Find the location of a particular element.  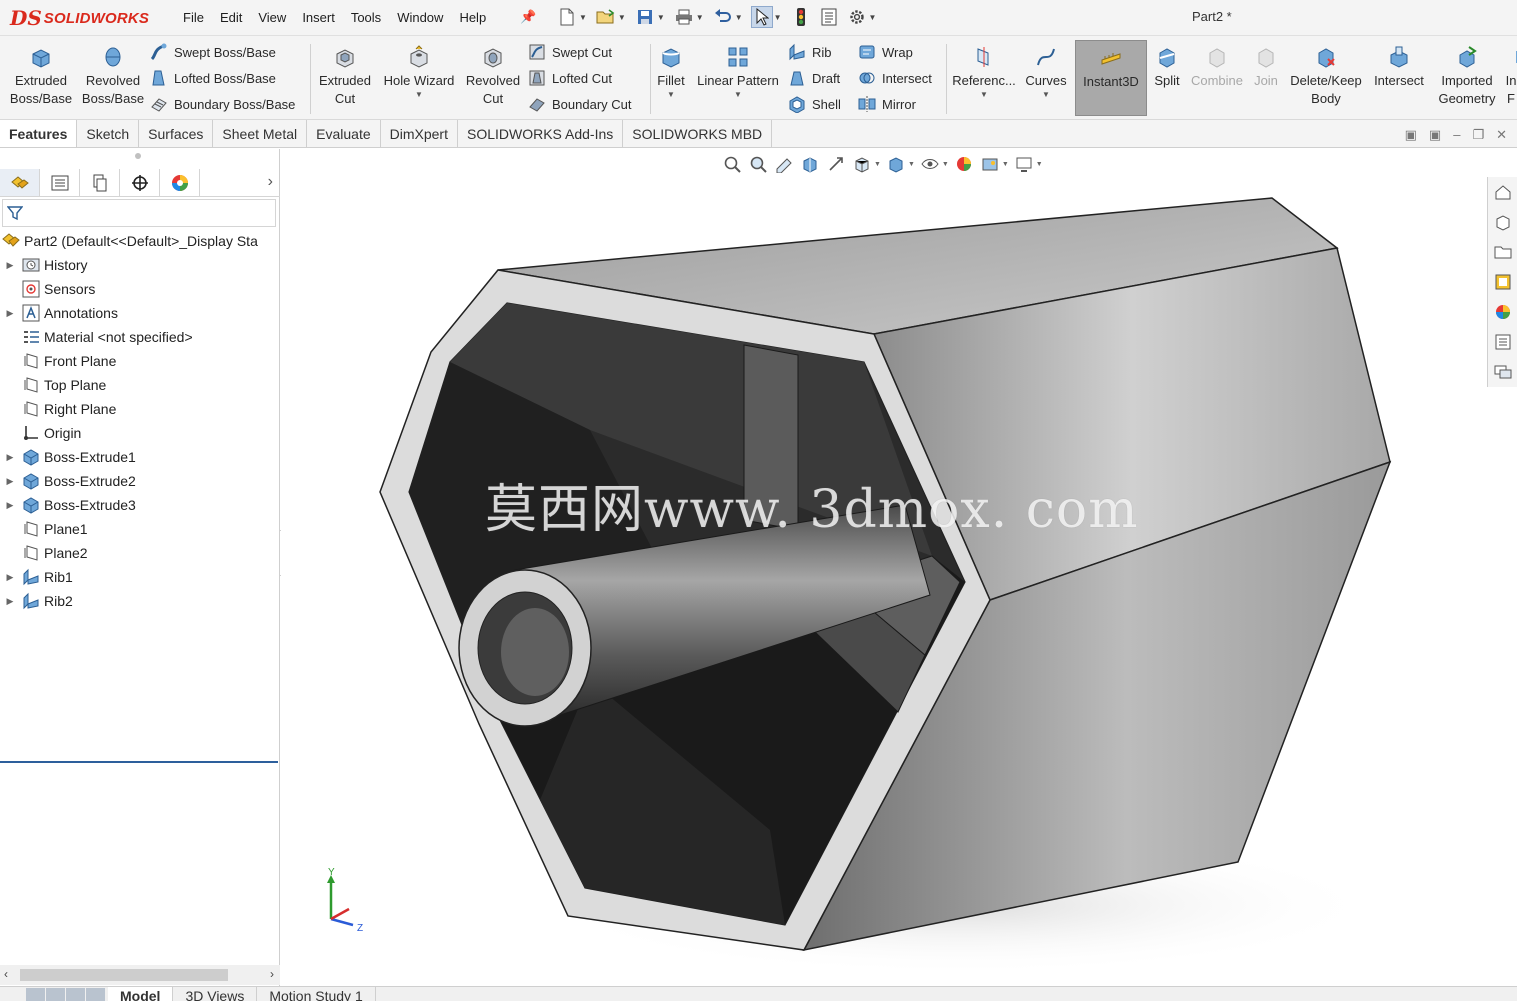

hole-wizard-dropdown-icon: ▼ is located at coordinates (419, 95).